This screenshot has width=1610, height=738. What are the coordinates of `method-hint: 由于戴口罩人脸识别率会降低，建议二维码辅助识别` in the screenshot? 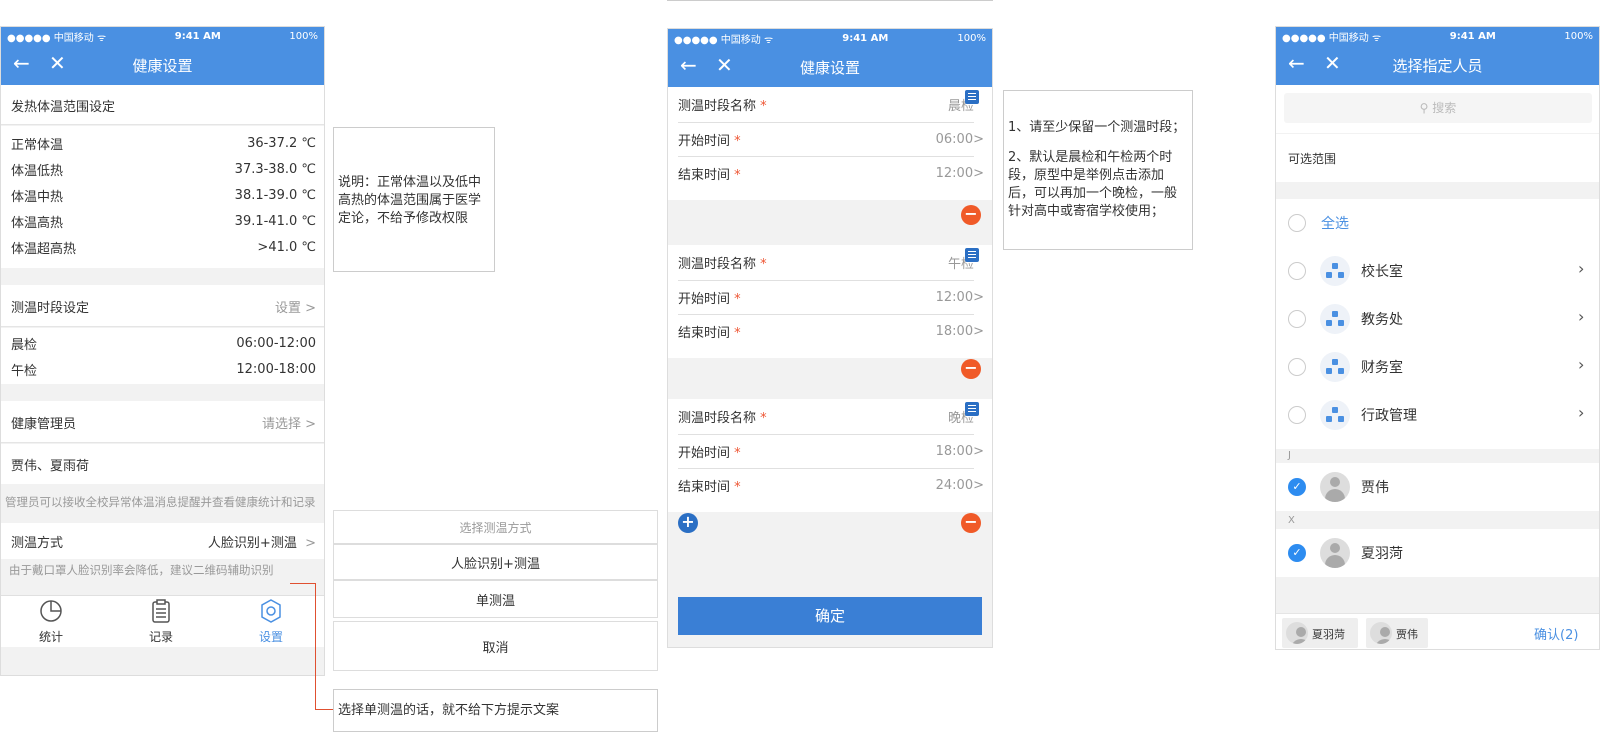 It's located at (141, 570).